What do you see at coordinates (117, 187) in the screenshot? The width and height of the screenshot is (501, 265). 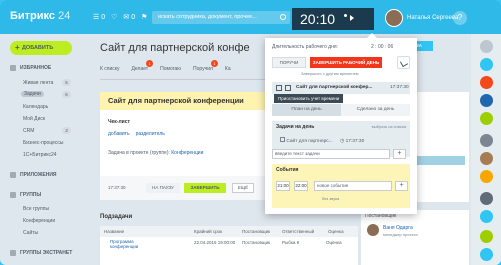 I see `task-timer: 17:37:30` at bounding box center [117, 187].